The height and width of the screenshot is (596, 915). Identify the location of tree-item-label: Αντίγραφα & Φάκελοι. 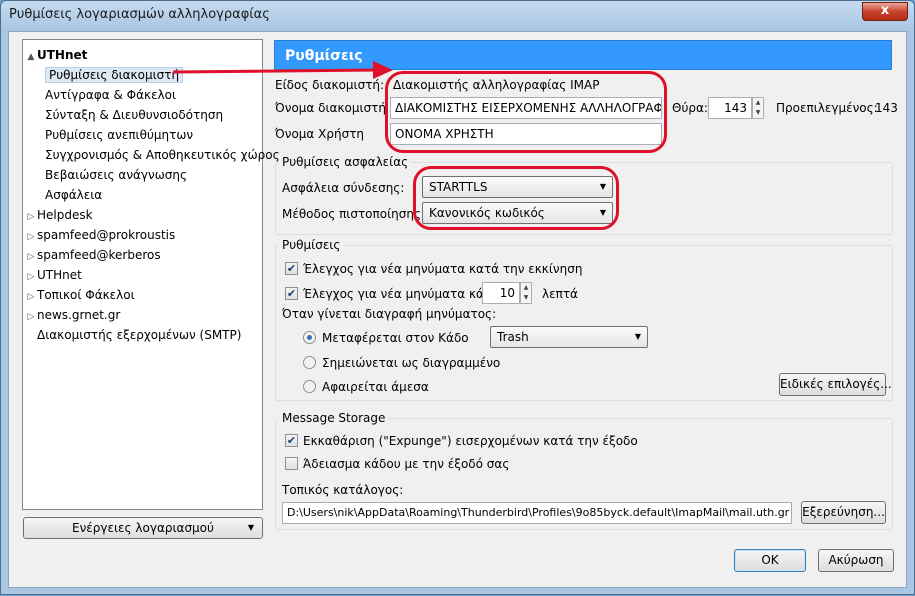
(111, 95).